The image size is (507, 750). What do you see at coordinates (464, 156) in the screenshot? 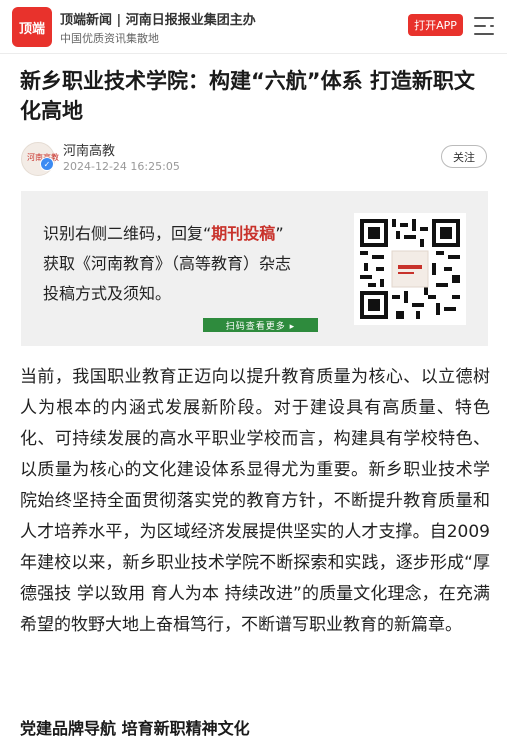
I see `follow-button: 关注` at bounding box center [464, 156].